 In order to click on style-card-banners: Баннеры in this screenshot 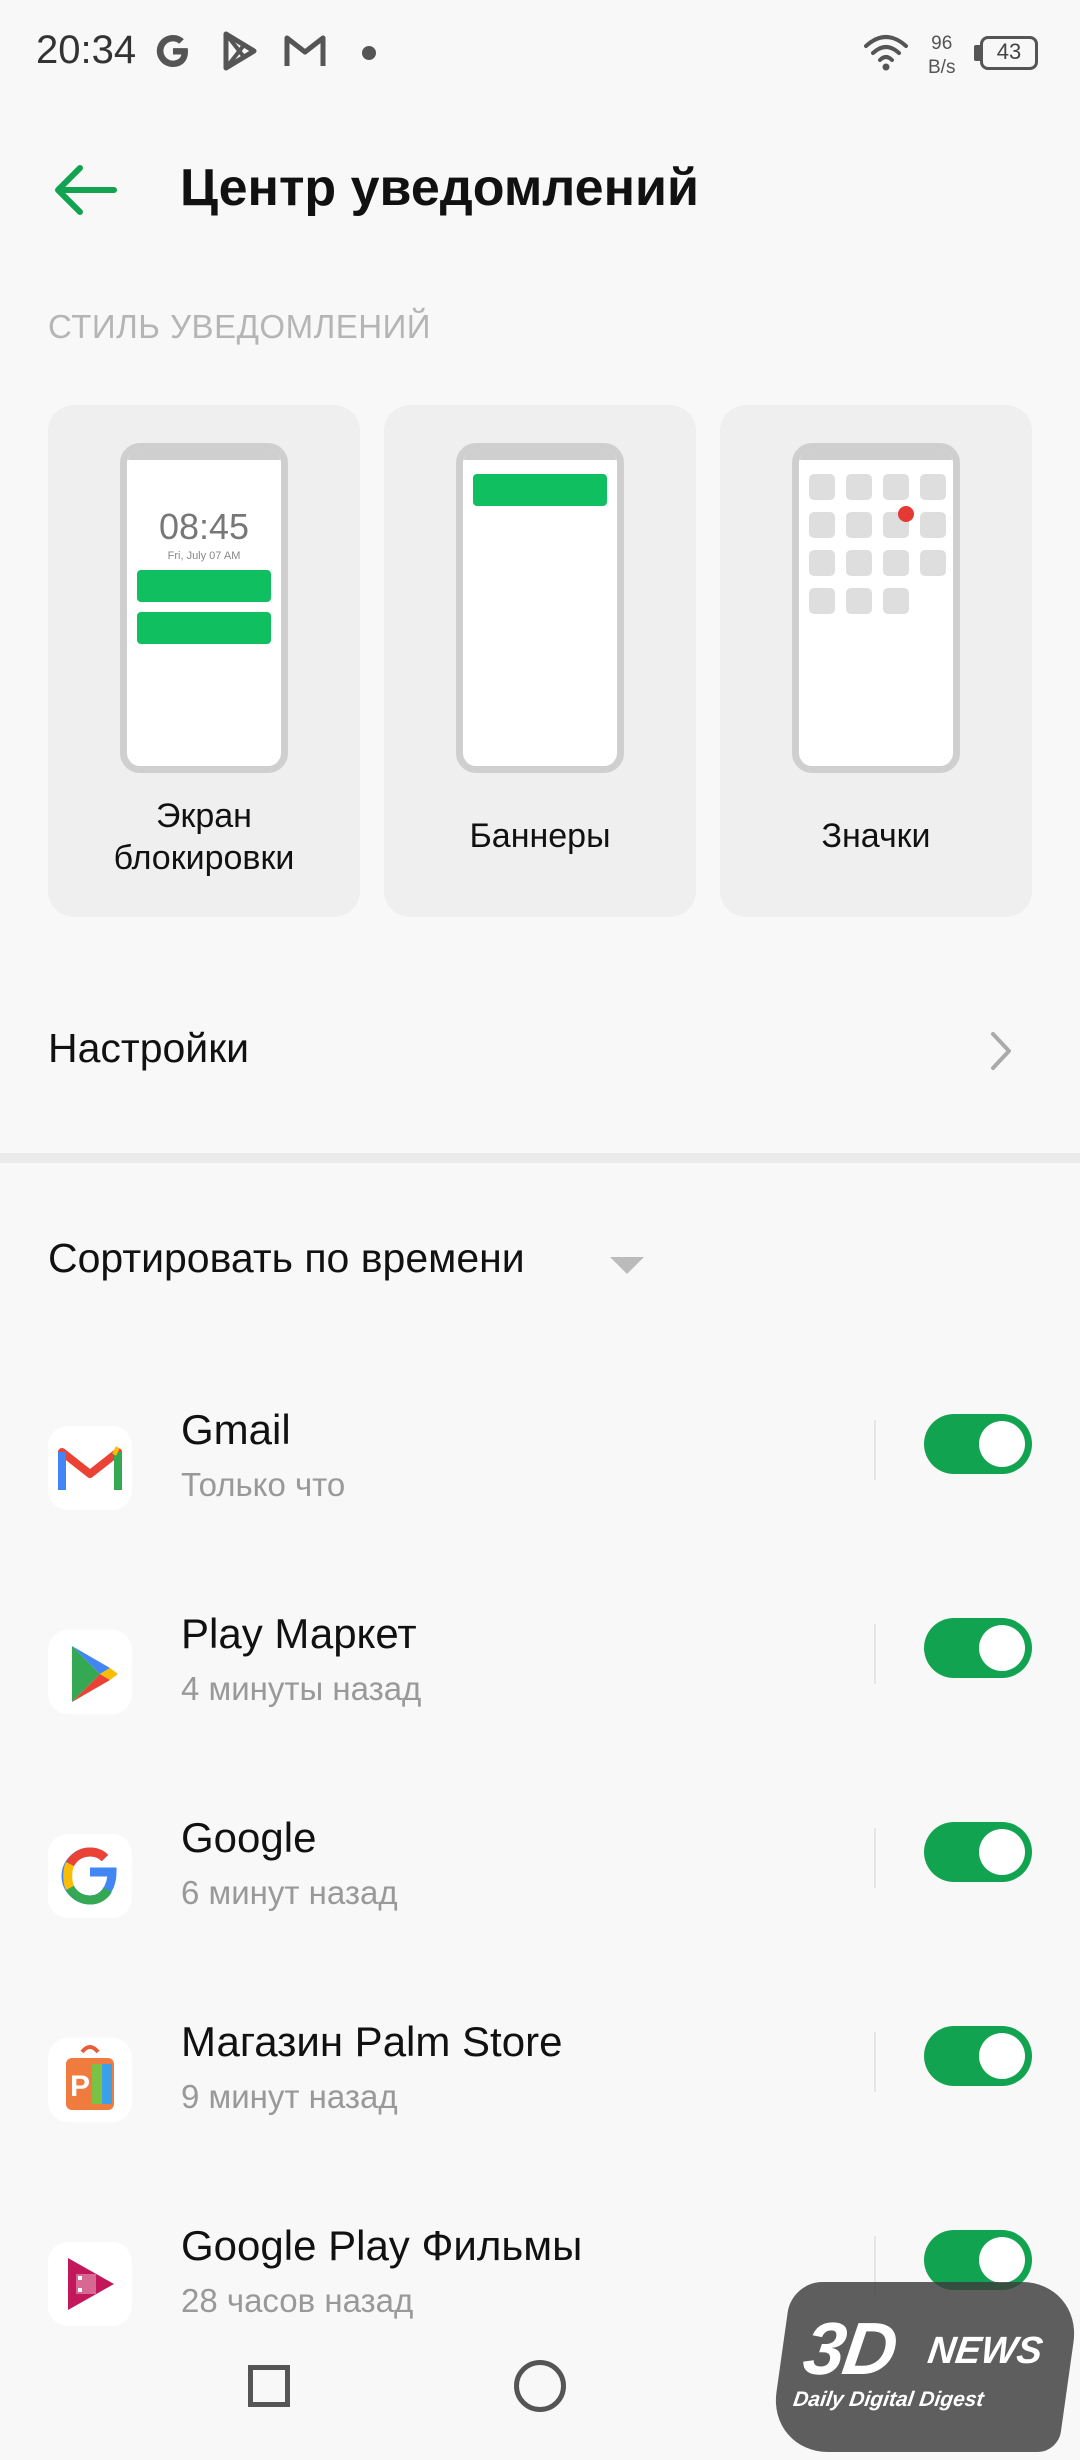, I will do `click(540, 661)`.